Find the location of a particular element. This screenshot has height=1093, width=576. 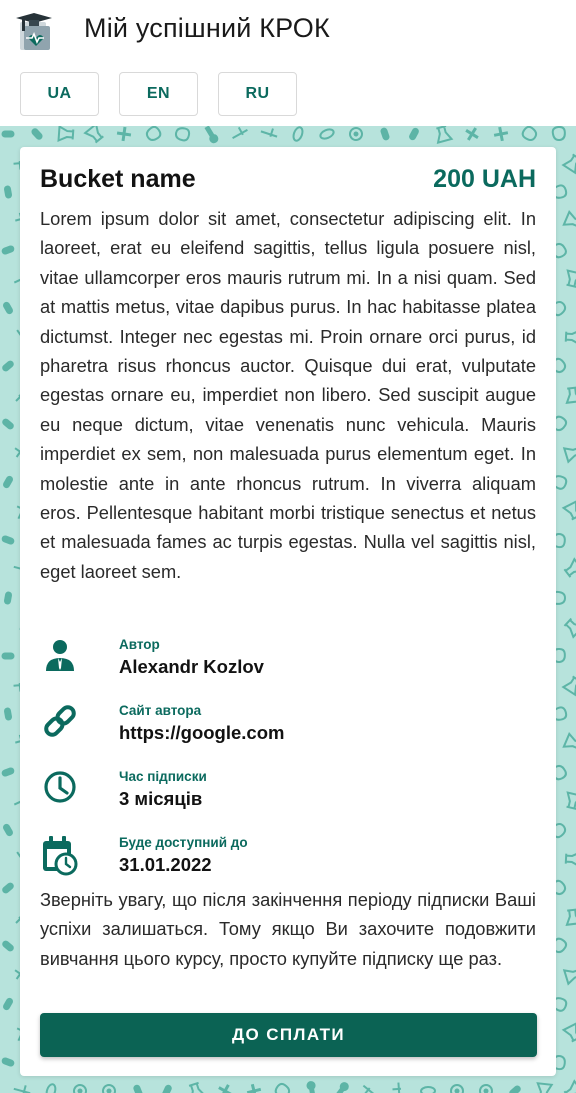

pay-button: ДО СПЛАТИ is located at coordinates (288, 1035).